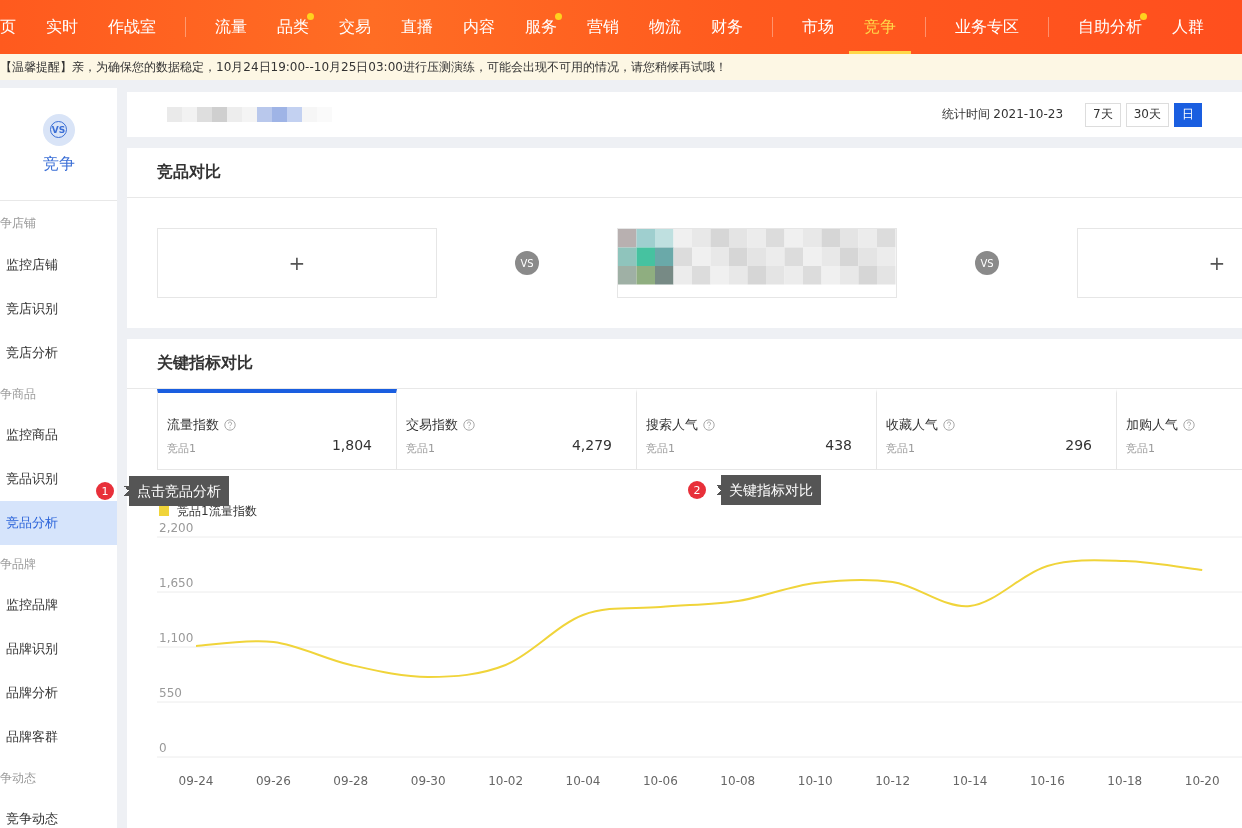 The height and width of the screenshot is (828, 1242). What do you see at coordinates (58, 605) in the screenshot?
I see `sidebar-item: 监控品牌` at bounding box center [58, 605].